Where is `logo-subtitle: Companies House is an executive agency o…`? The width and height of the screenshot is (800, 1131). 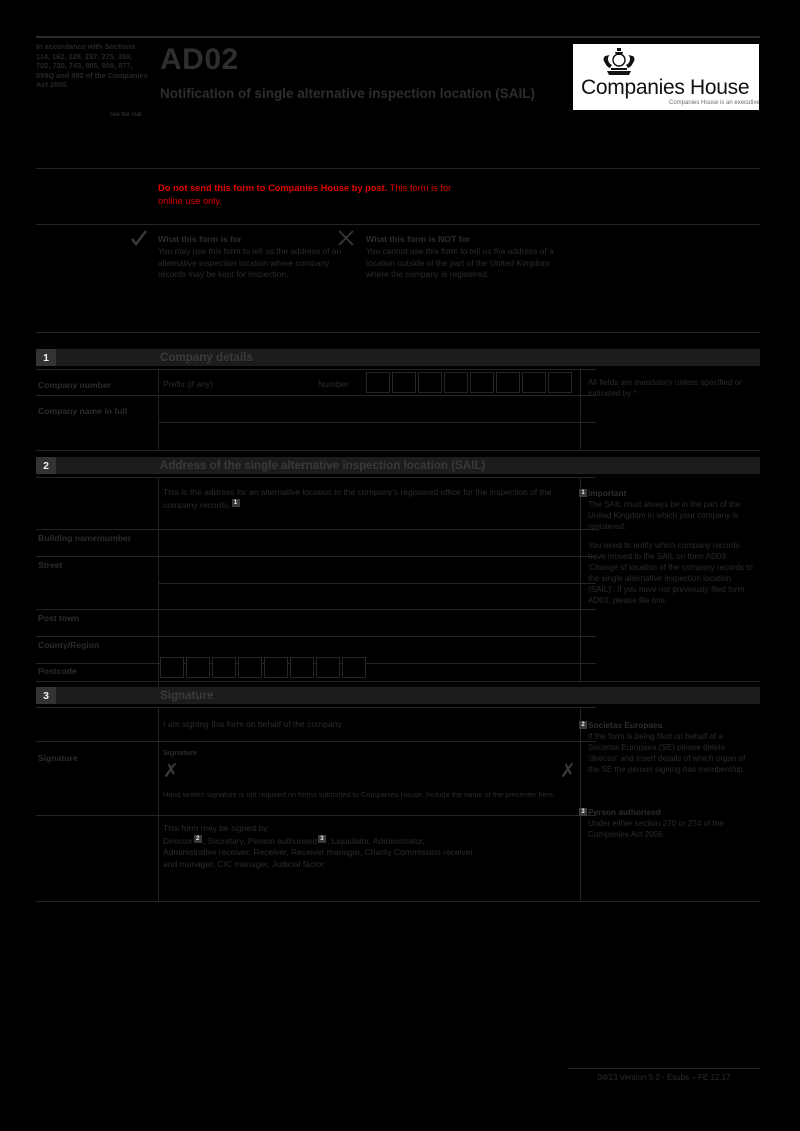 logo-subtitle: Companies House is an executive agency o… is located at coordinates (714, 103).